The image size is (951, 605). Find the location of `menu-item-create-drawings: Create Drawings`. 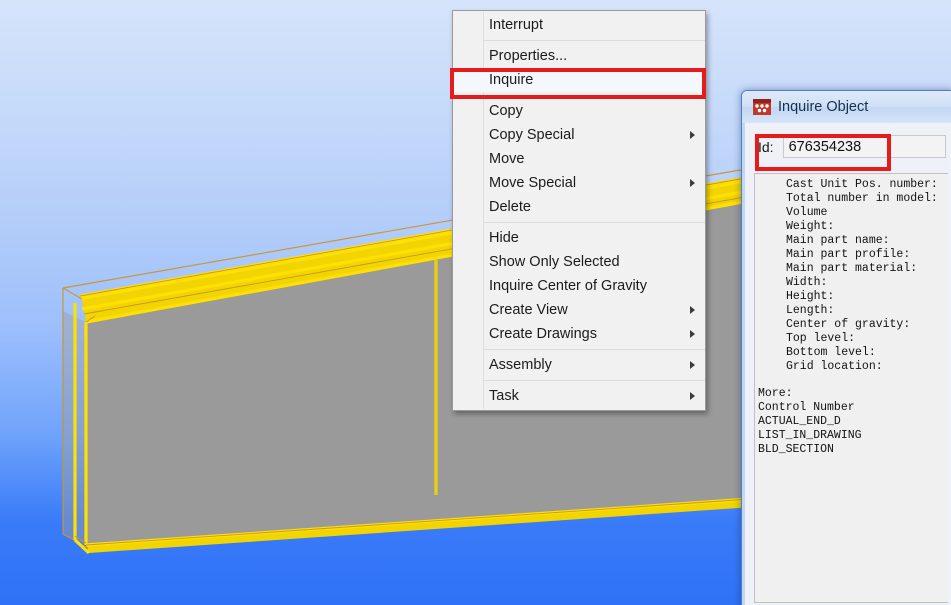

menu-item-create-drawings: Create Drawings is located at coordinates (579, 334).